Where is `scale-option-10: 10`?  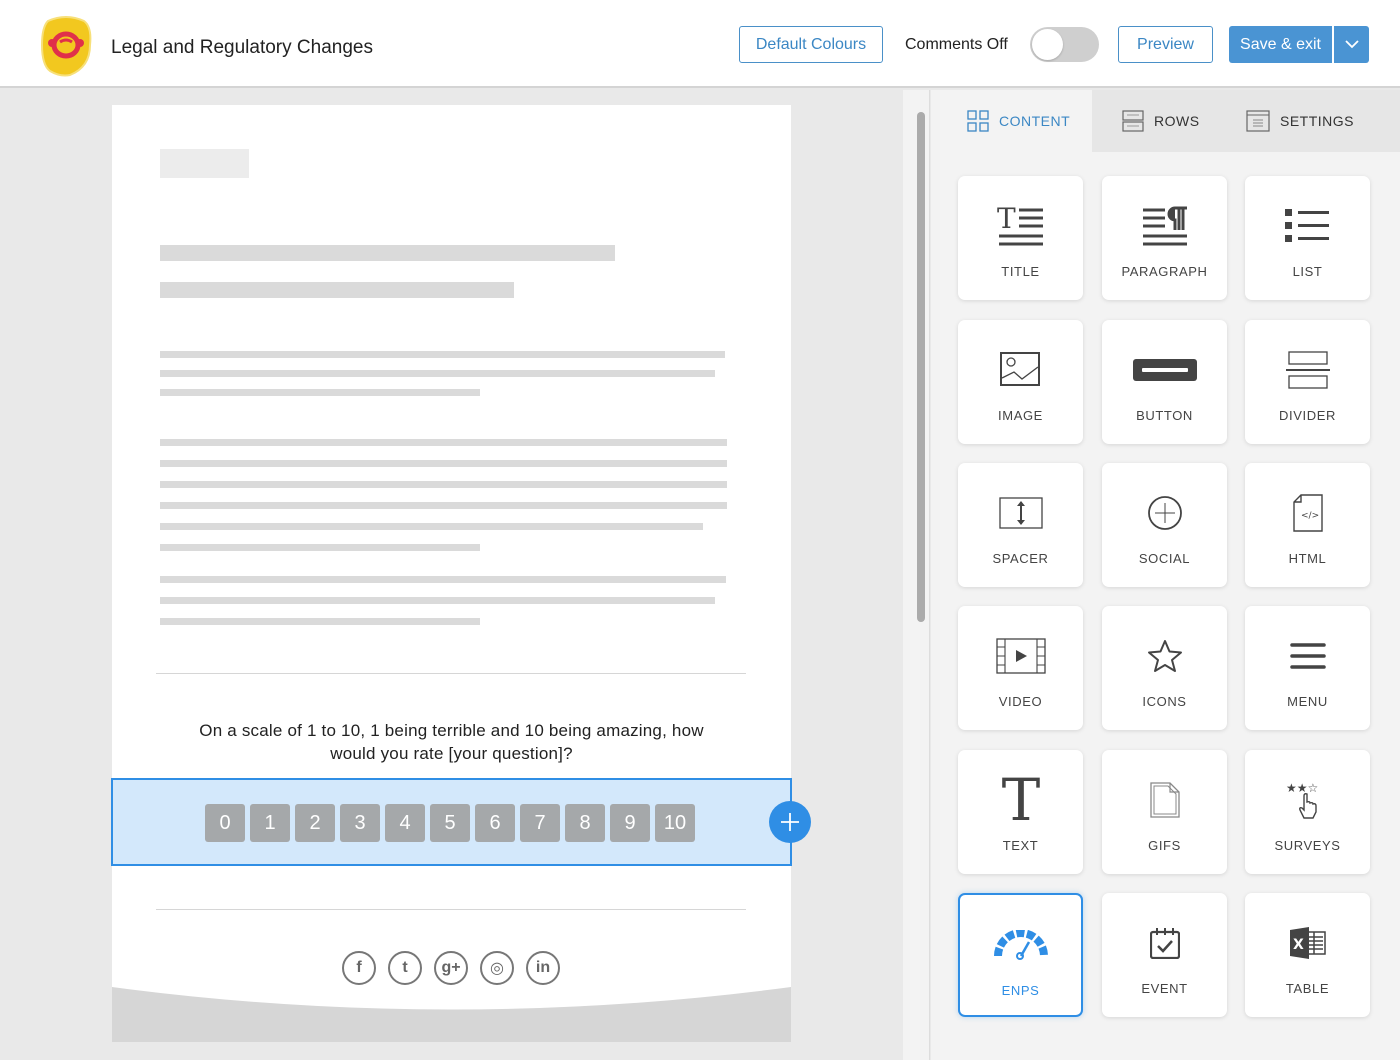 scale-option-10: 10 is located at coordinates (675, 823).